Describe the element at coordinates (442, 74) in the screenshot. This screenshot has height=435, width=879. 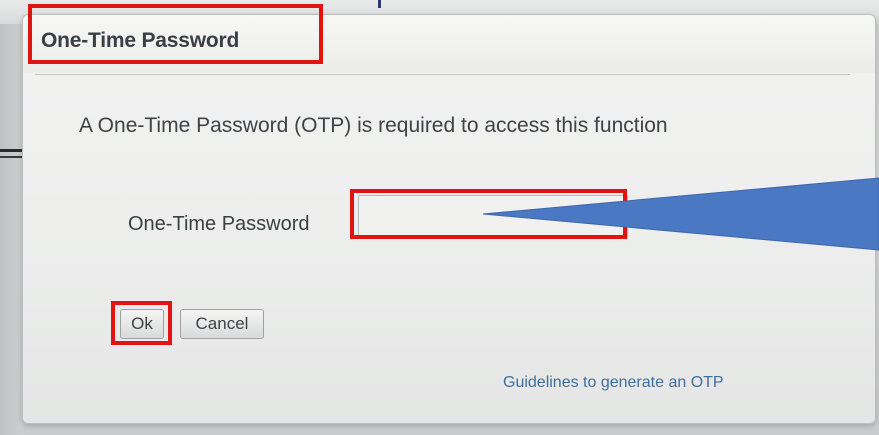
I see `header-divider` at that location.